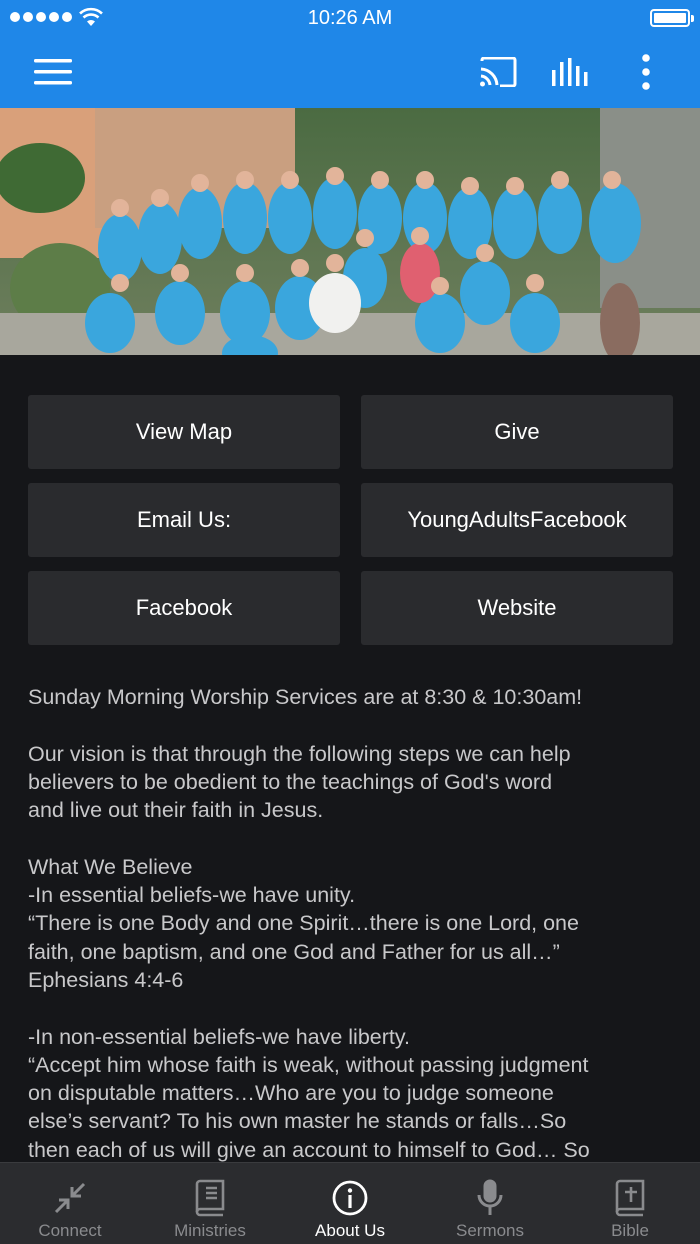  Describe the element at coordinates (184, 608) in the screenshot. I see `facebook-button: Facebook` at that location.